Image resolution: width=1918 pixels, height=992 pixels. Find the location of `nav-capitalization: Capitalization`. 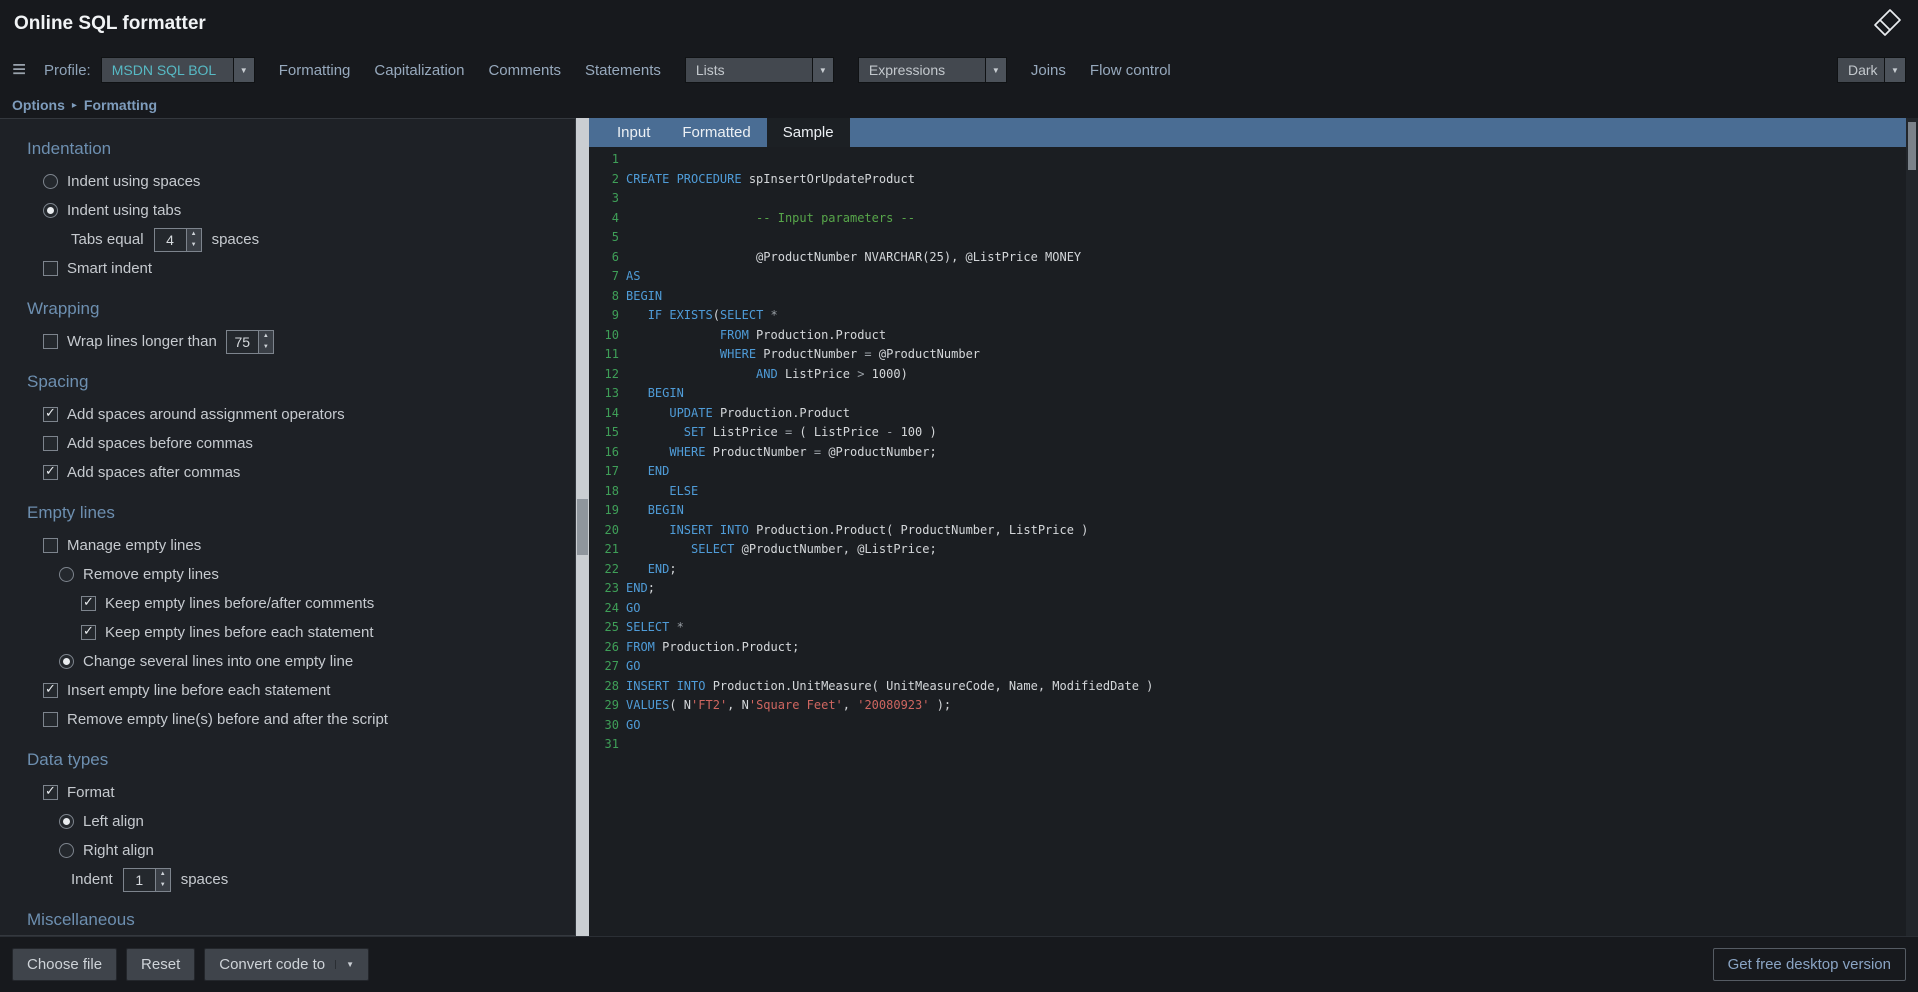

nav-capitalization: Capitalization is located at coordinates (419, 70).